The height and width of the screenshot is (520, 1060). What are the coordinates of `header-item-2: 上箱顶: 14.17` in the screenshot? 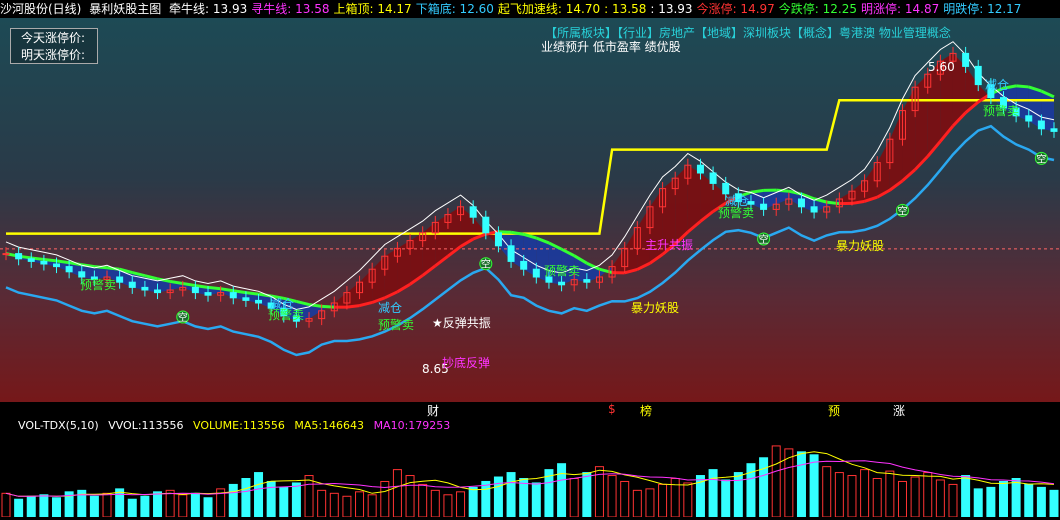 It's located at (372, 9).